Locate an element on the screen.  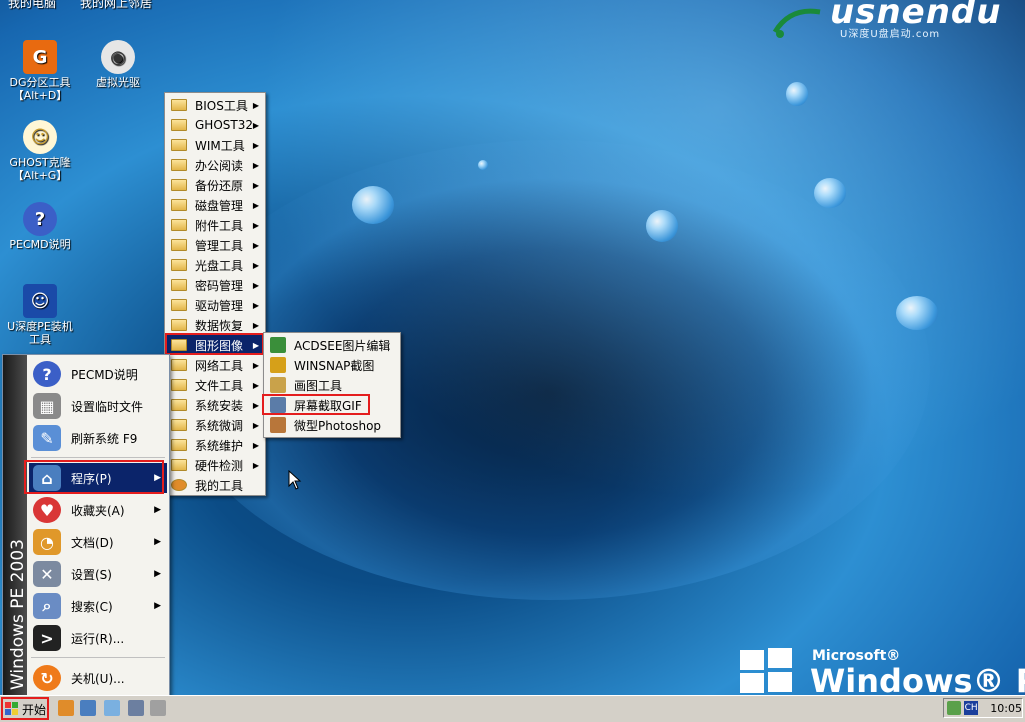
programs-menu-item: 光盘工具 ▶ is located at coordinates (215, 265).